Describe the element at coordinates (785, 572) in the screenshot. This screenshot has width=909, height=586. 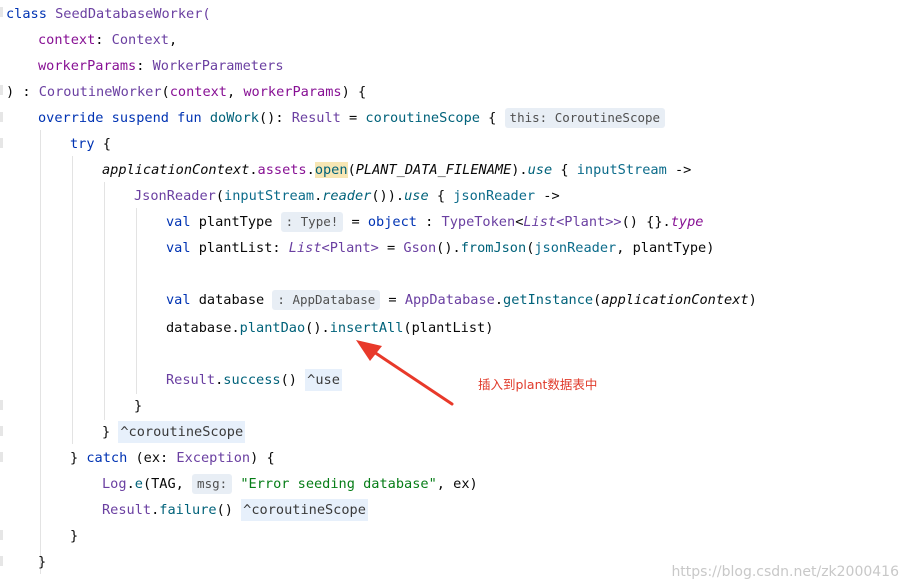
I see `watermark: https://blog.csdn.net/zk2000416` at that location.